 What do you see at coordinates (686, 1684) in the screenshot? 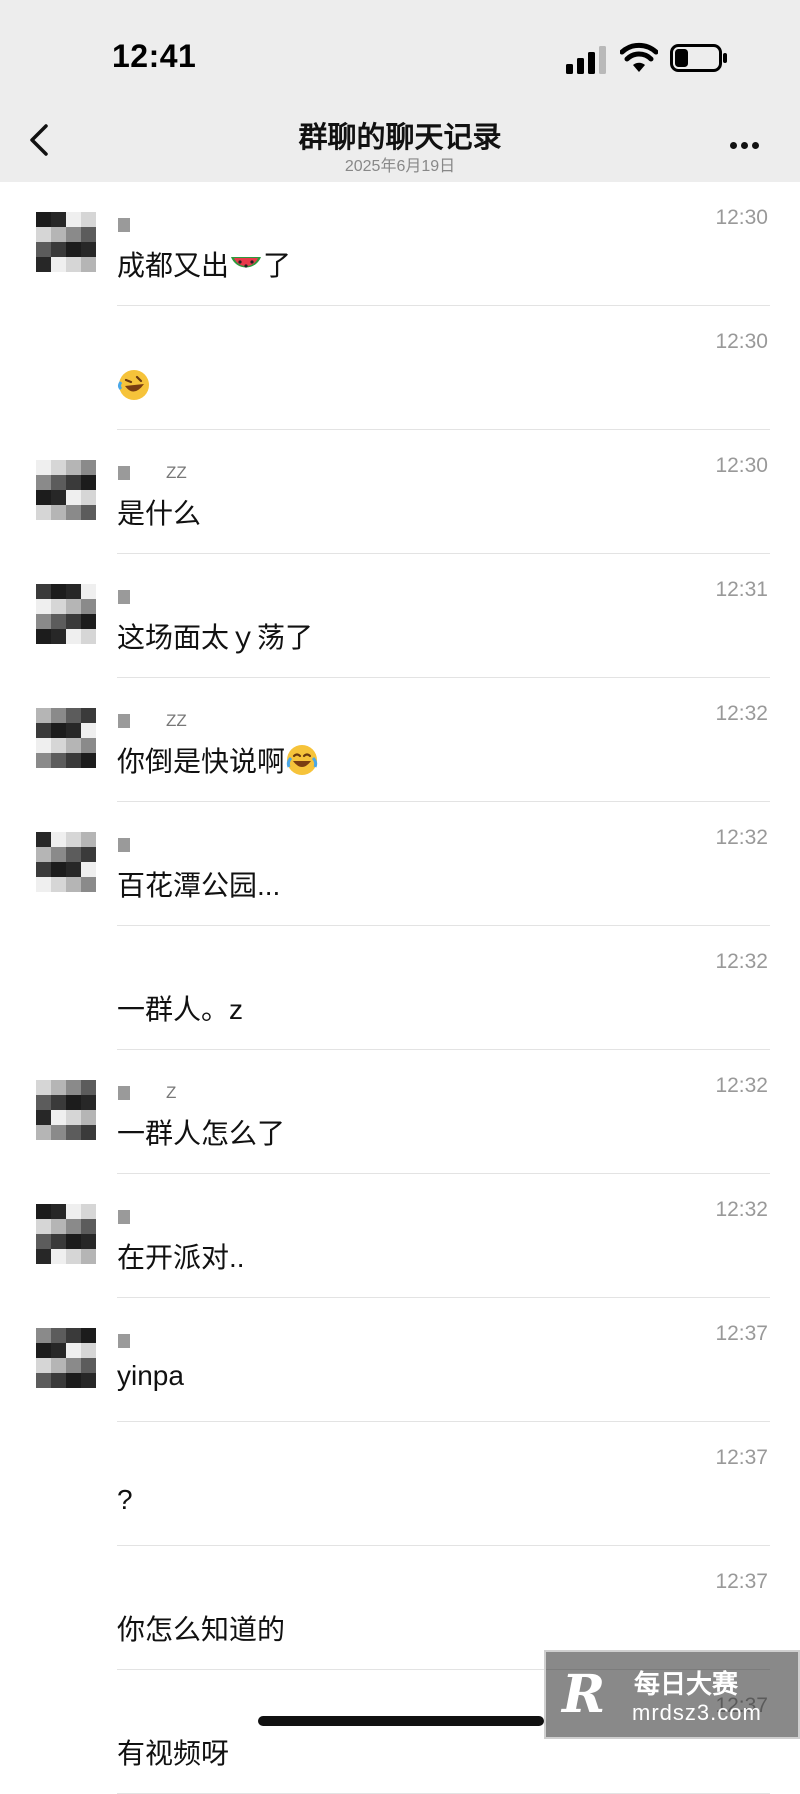
I see `watermark-text: 每日大赛` at bounding box center [686, 1684].